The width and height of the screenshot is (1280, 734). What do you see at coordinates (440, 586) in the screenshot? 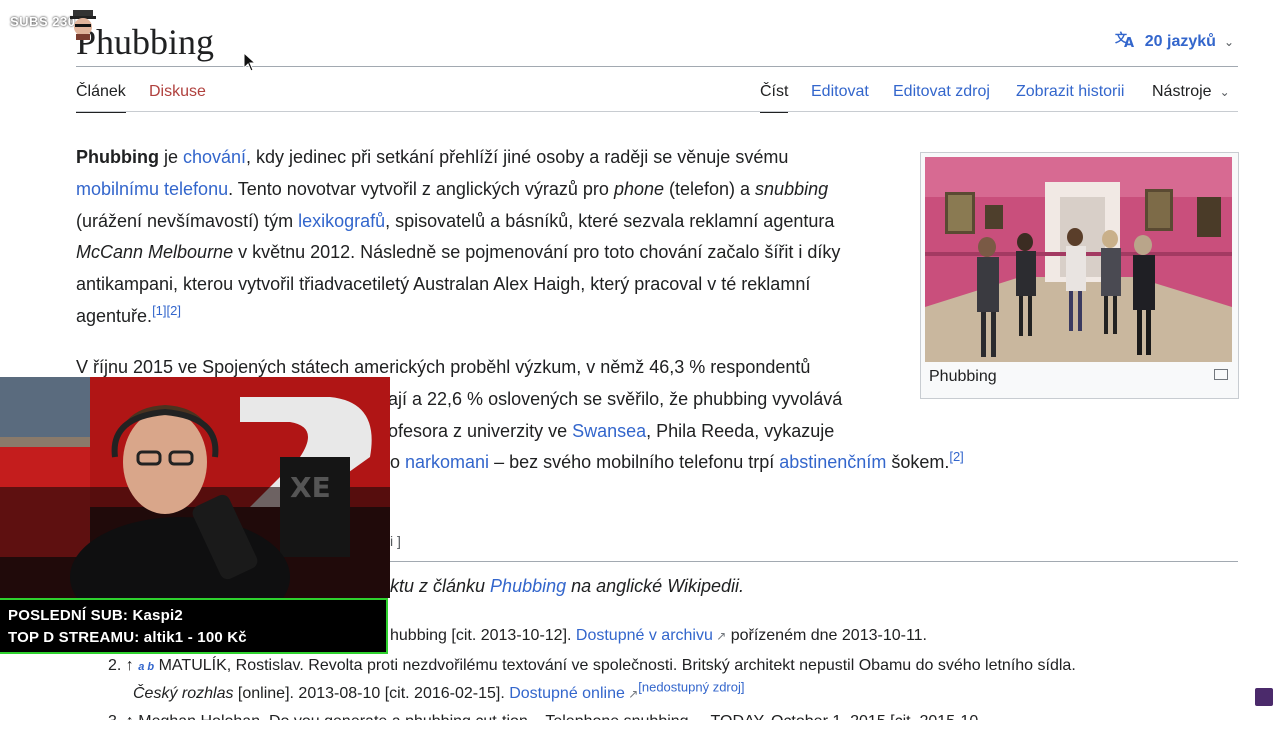
I see `text: ktu z článku` at bounding box center [440, 586].